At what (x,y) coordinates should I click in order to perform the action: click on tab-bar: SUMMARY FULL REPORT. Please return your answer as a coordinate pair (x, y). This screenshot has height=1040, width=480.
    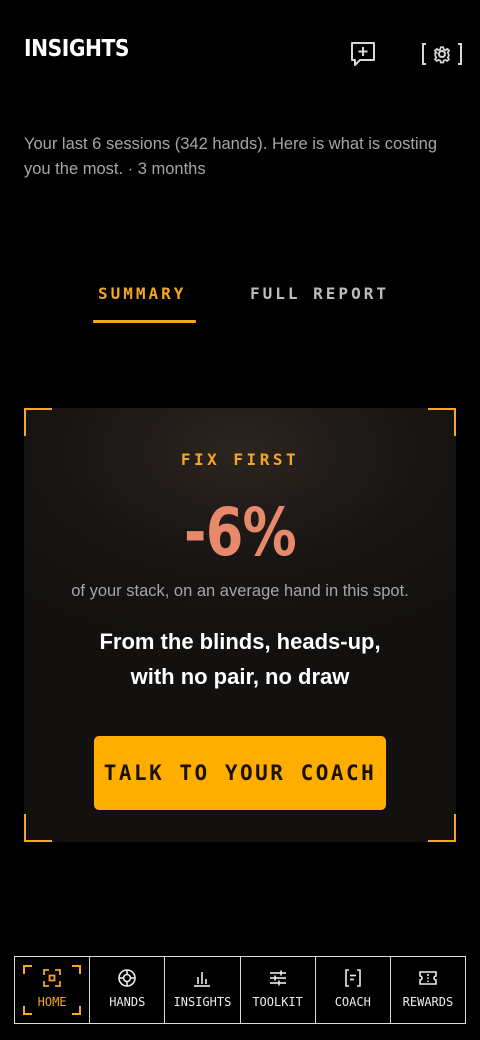
    Looking at the image, I should click on (240, 298).